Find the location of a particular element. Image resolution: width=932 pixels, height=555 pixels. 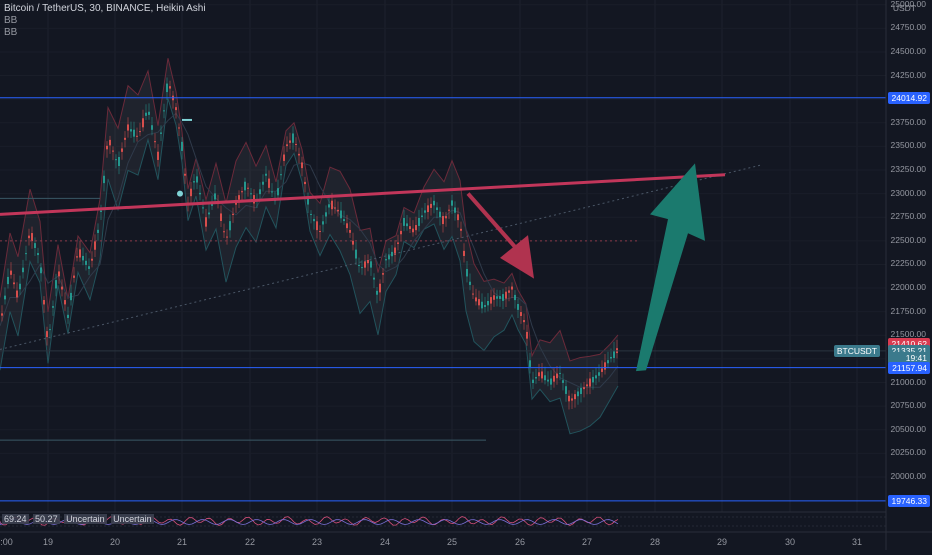

osc-value-1: 69.24 is located at coordinates (15, 519).